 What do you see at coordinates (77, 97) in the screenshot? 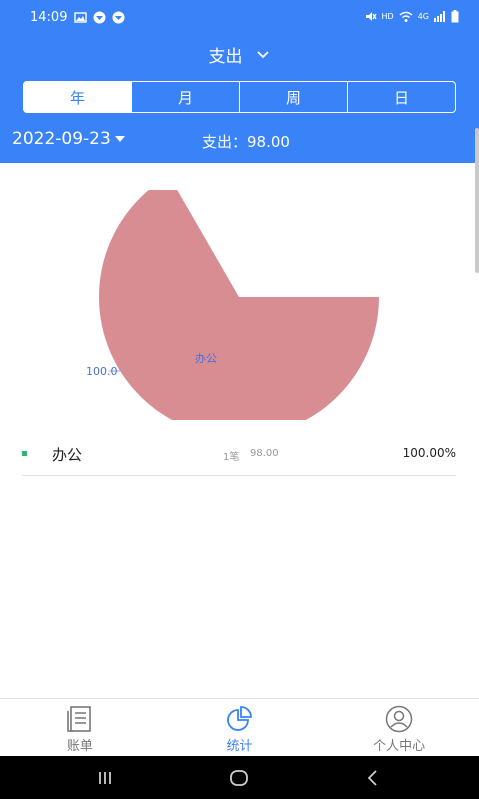
I see `tab-year: 年` at bounding box center [77, 97].